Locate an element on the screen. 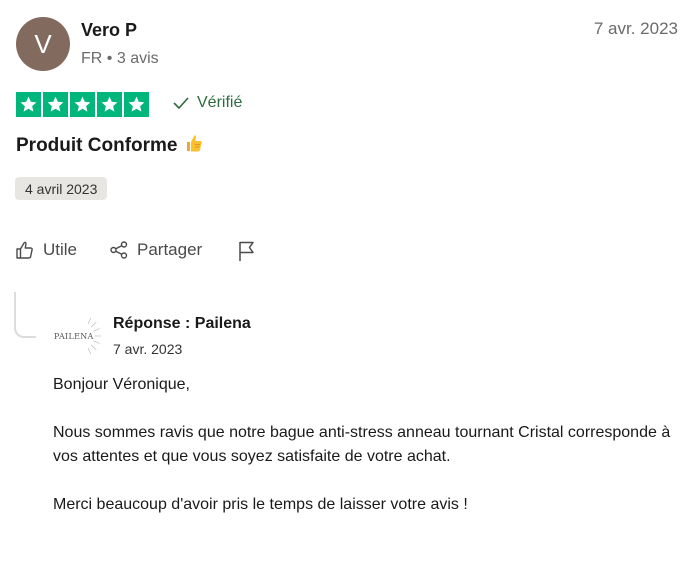 The image size is (697, 565). reviewer-meta: FR • 3 avis is located at coordinates (120, 59).